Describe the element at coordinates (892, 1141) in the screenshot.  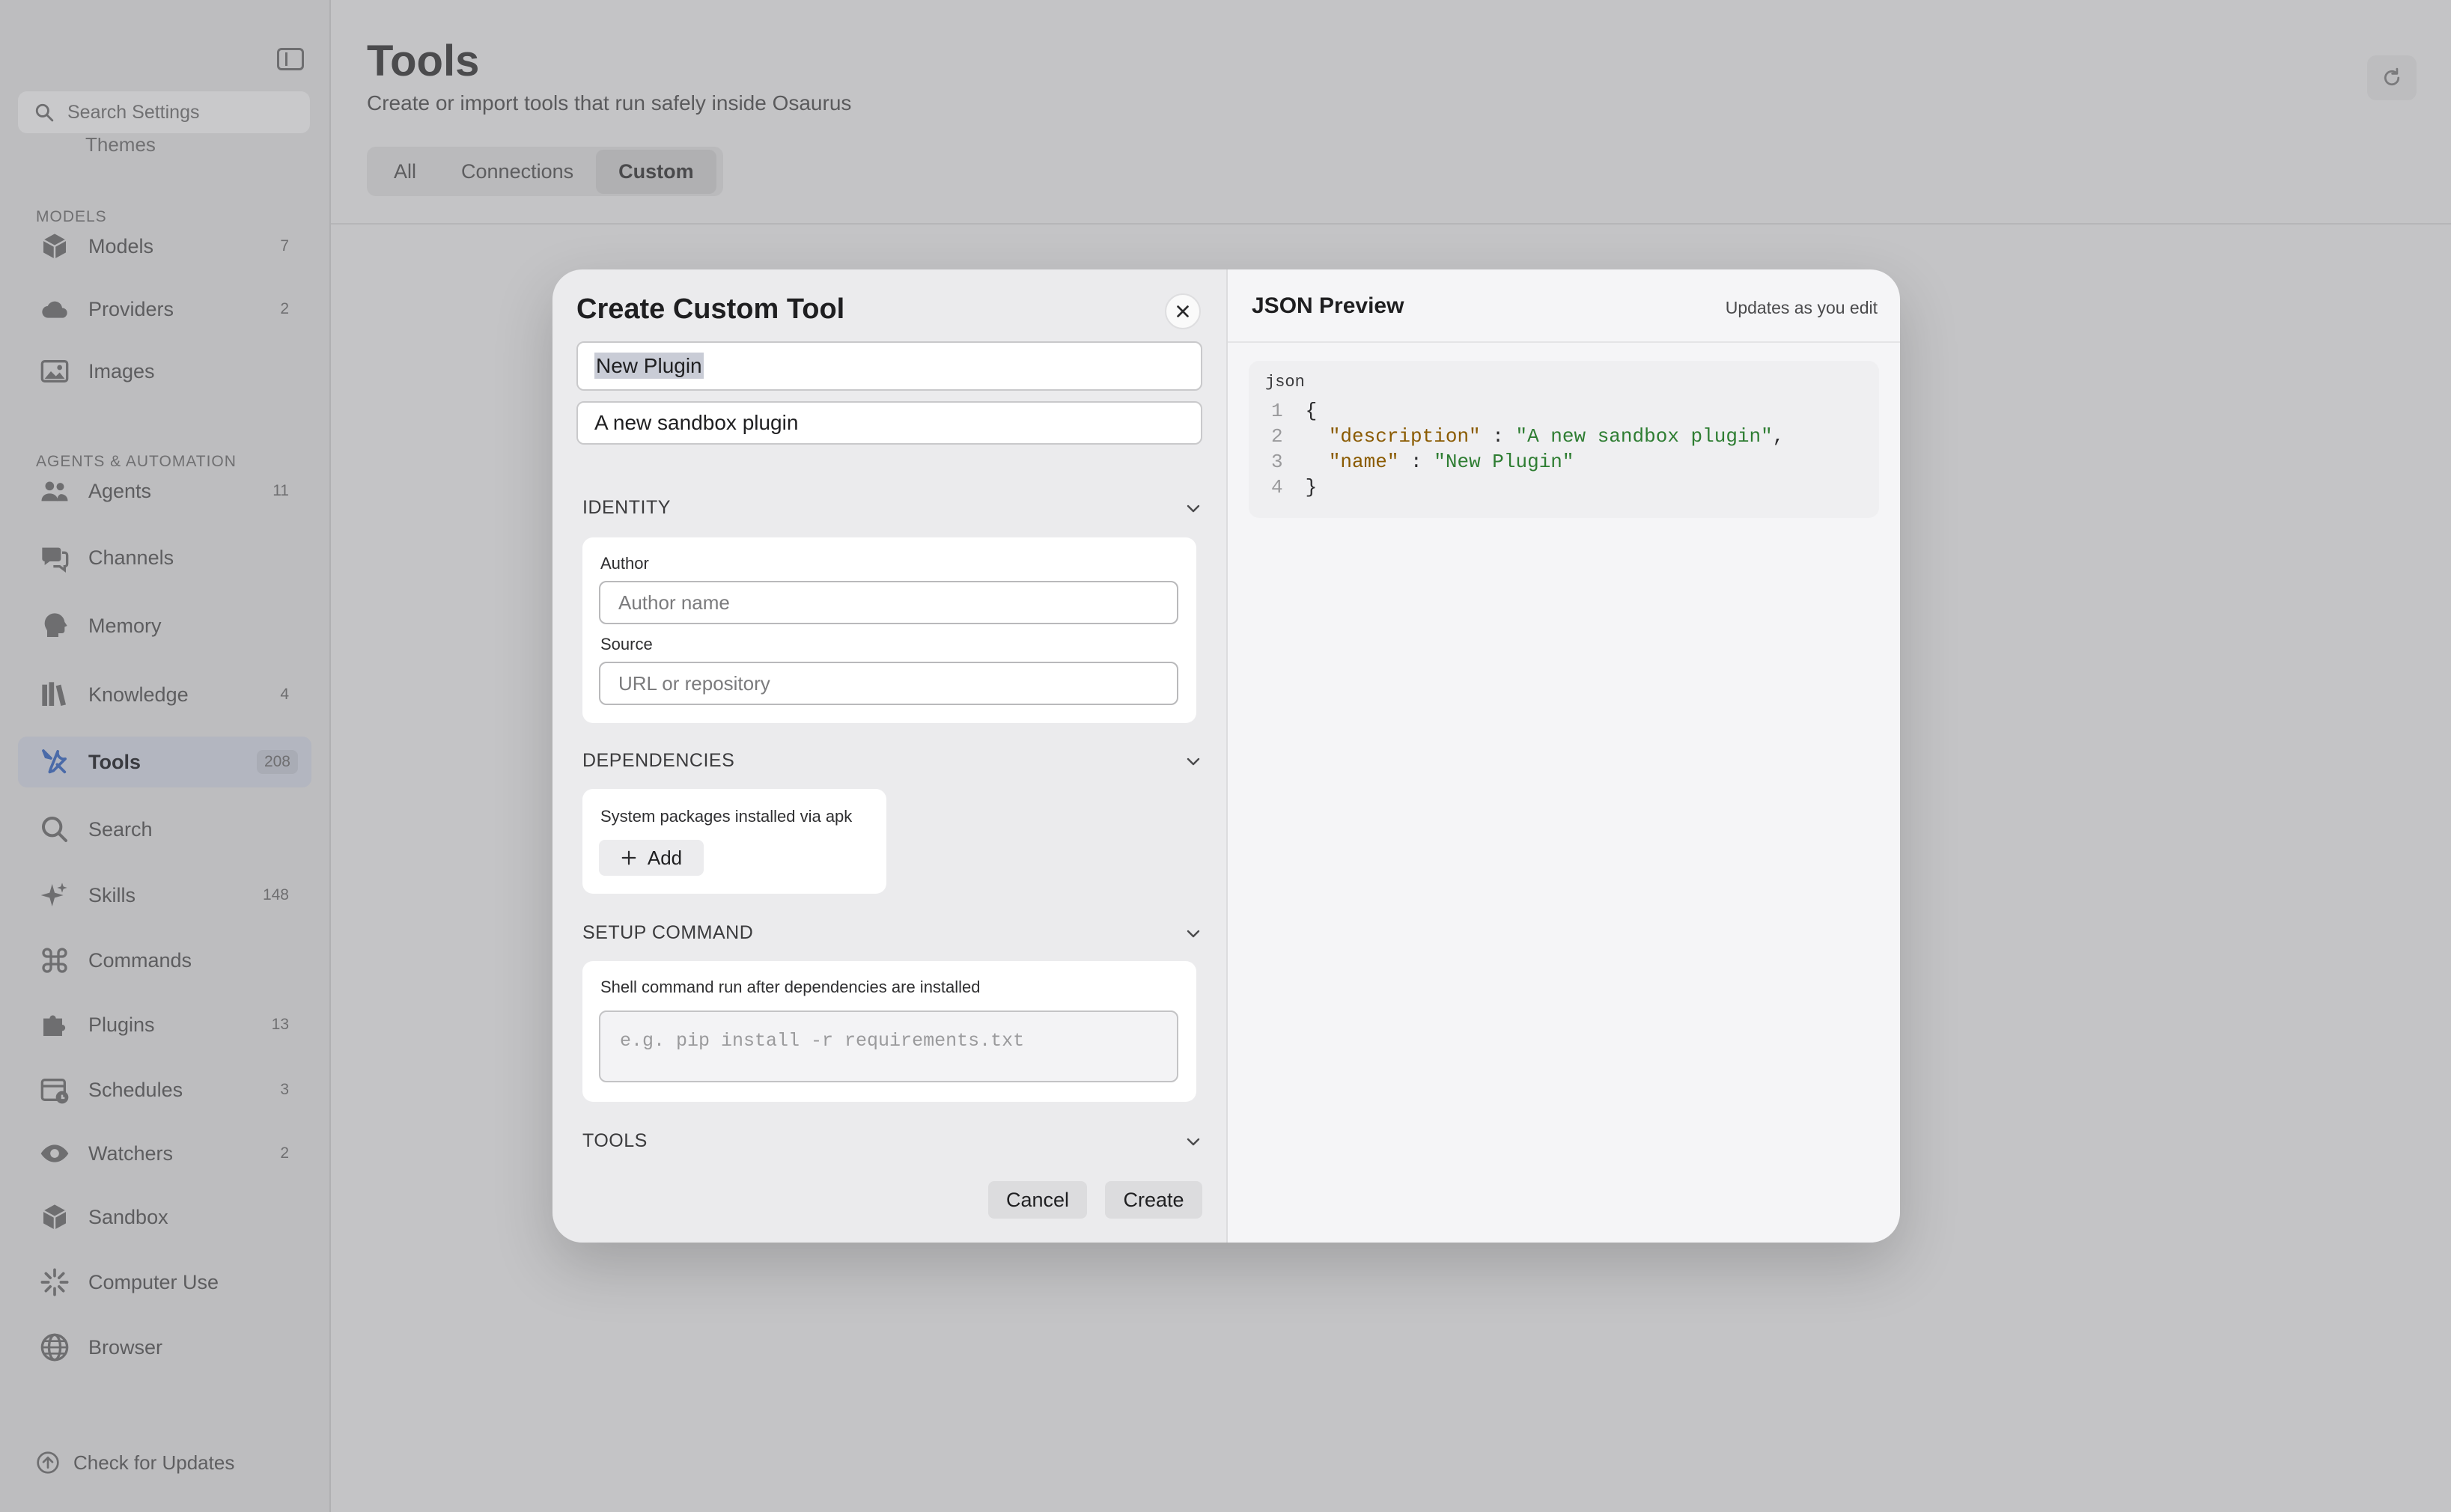
I see `tools-section-toggle: TOOLS` at that location.